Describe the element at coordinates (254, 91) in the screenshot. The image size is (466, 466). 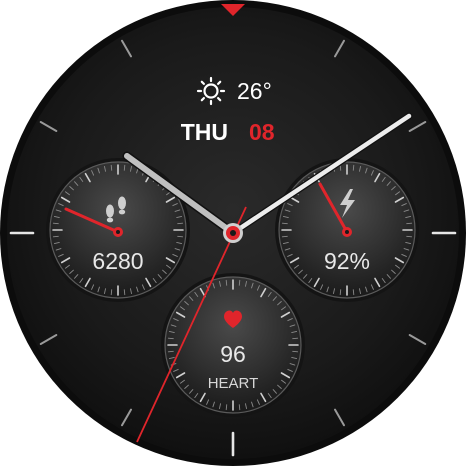
I see `temperature-text: 26°` at that location.